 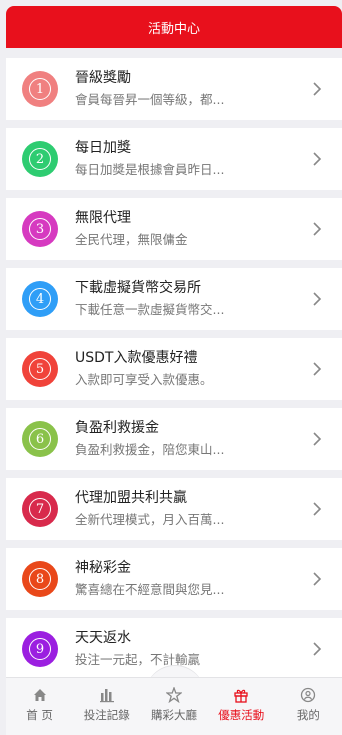 What do you see at coordinates (308, 706) in the screenshot?
I see `tab-mine: 我的` at bounding box center [308, 706].